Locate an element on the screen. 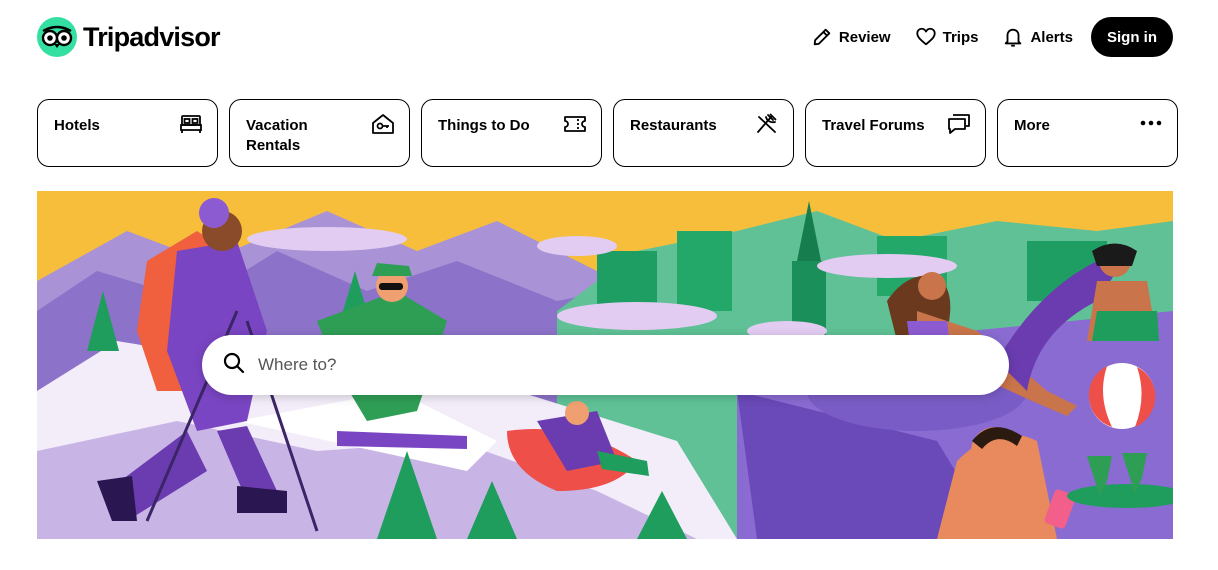 This screenshot has width=1218, height=570. category-travel-forums: Travel Forums is located at coordinates (895, 133).